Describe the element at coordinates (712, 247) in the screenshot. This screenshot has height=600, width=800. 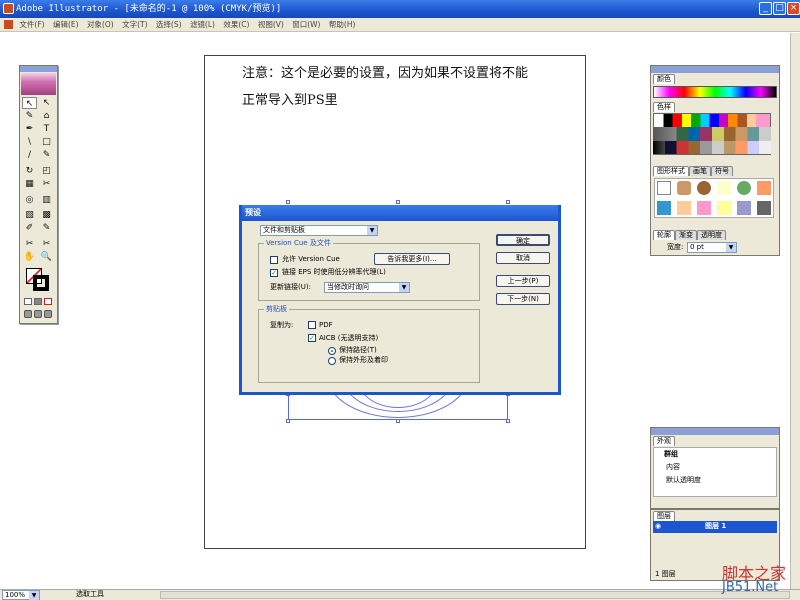
I see `stroke-width-field: 0 pt ▼` at that location.